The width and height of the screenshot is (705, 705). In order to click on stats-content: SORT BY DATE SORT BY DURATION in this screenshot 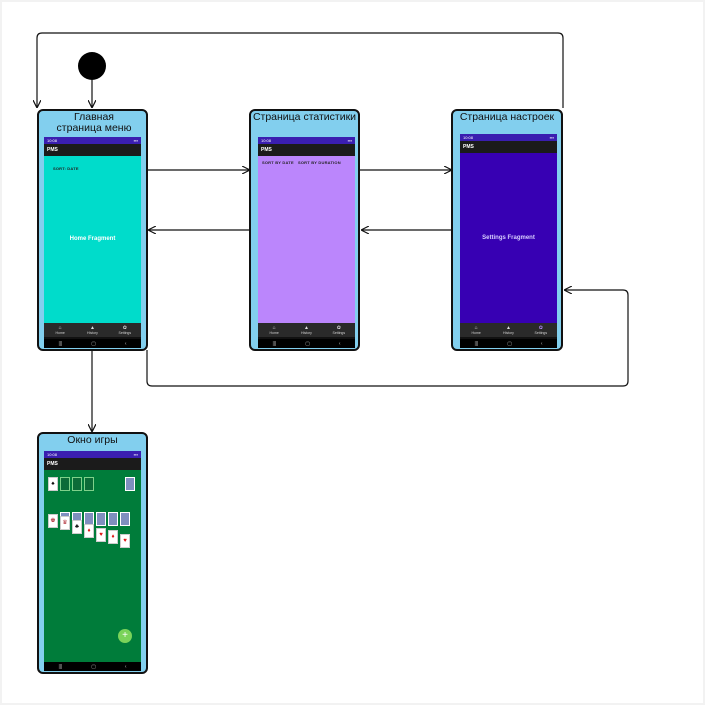, I will do `click(306, 239)`.